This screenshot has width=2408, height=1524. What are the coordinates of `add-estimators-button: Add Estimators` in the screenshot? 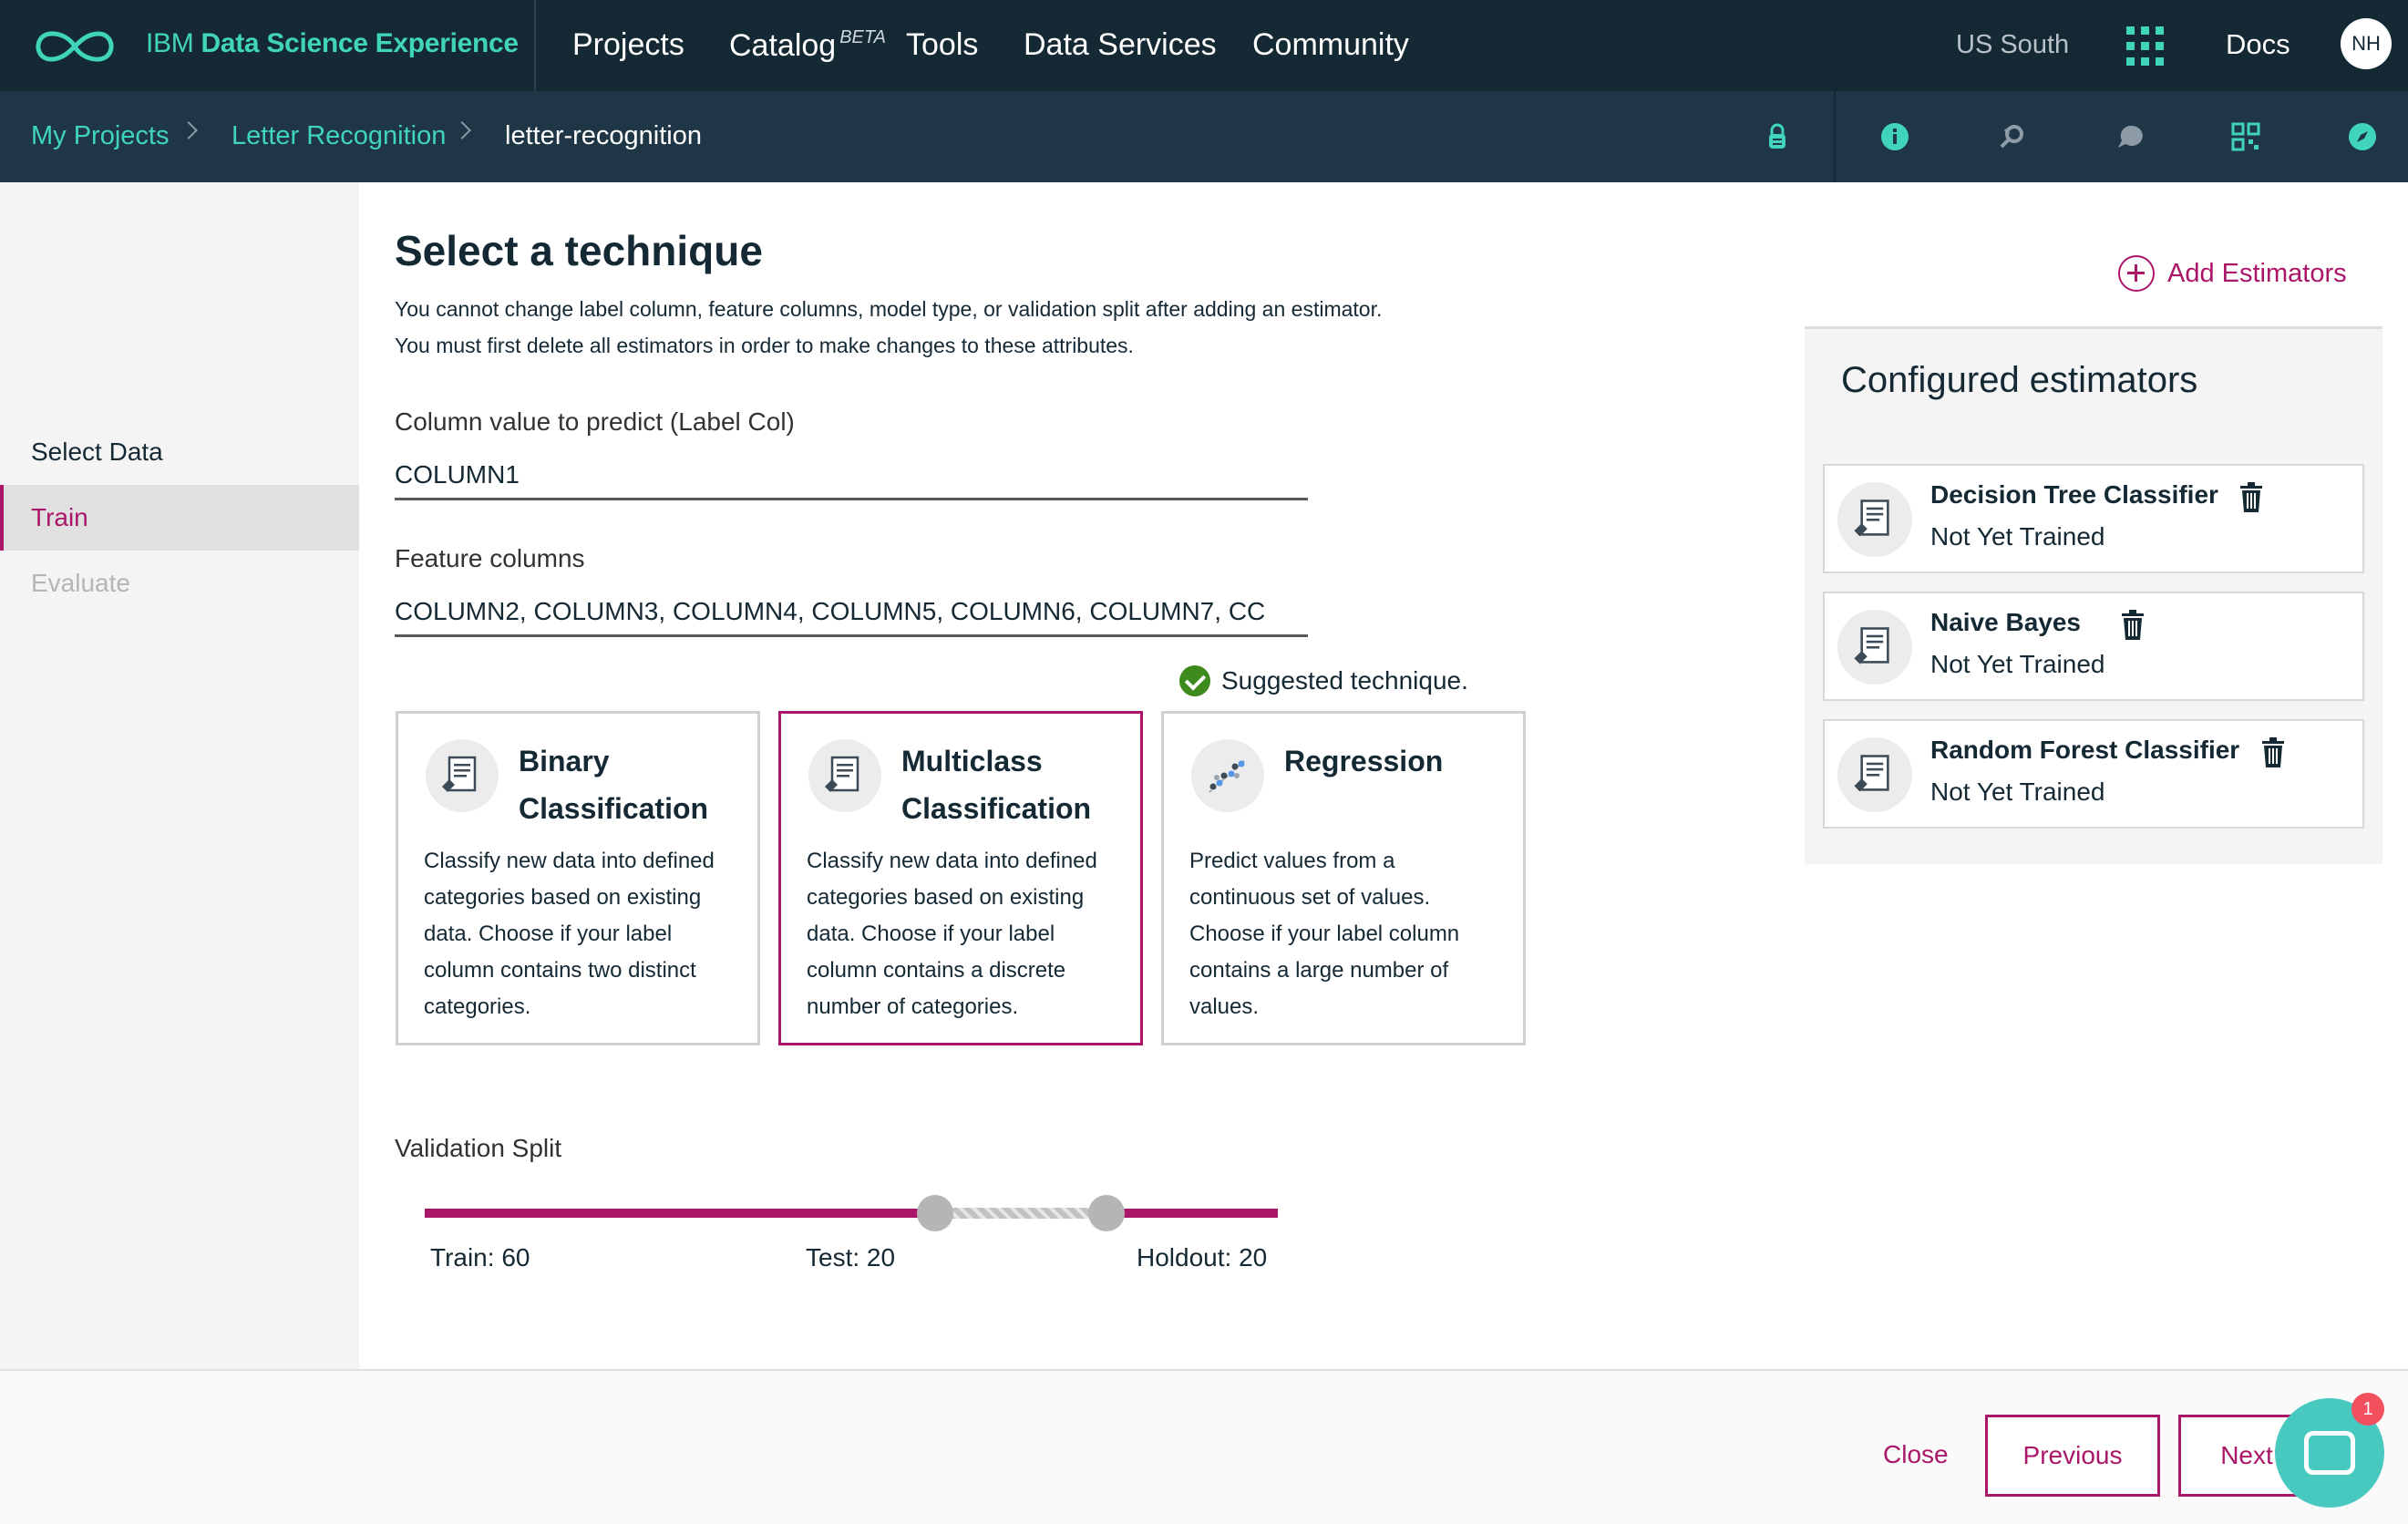 It's located at (2232, 273).